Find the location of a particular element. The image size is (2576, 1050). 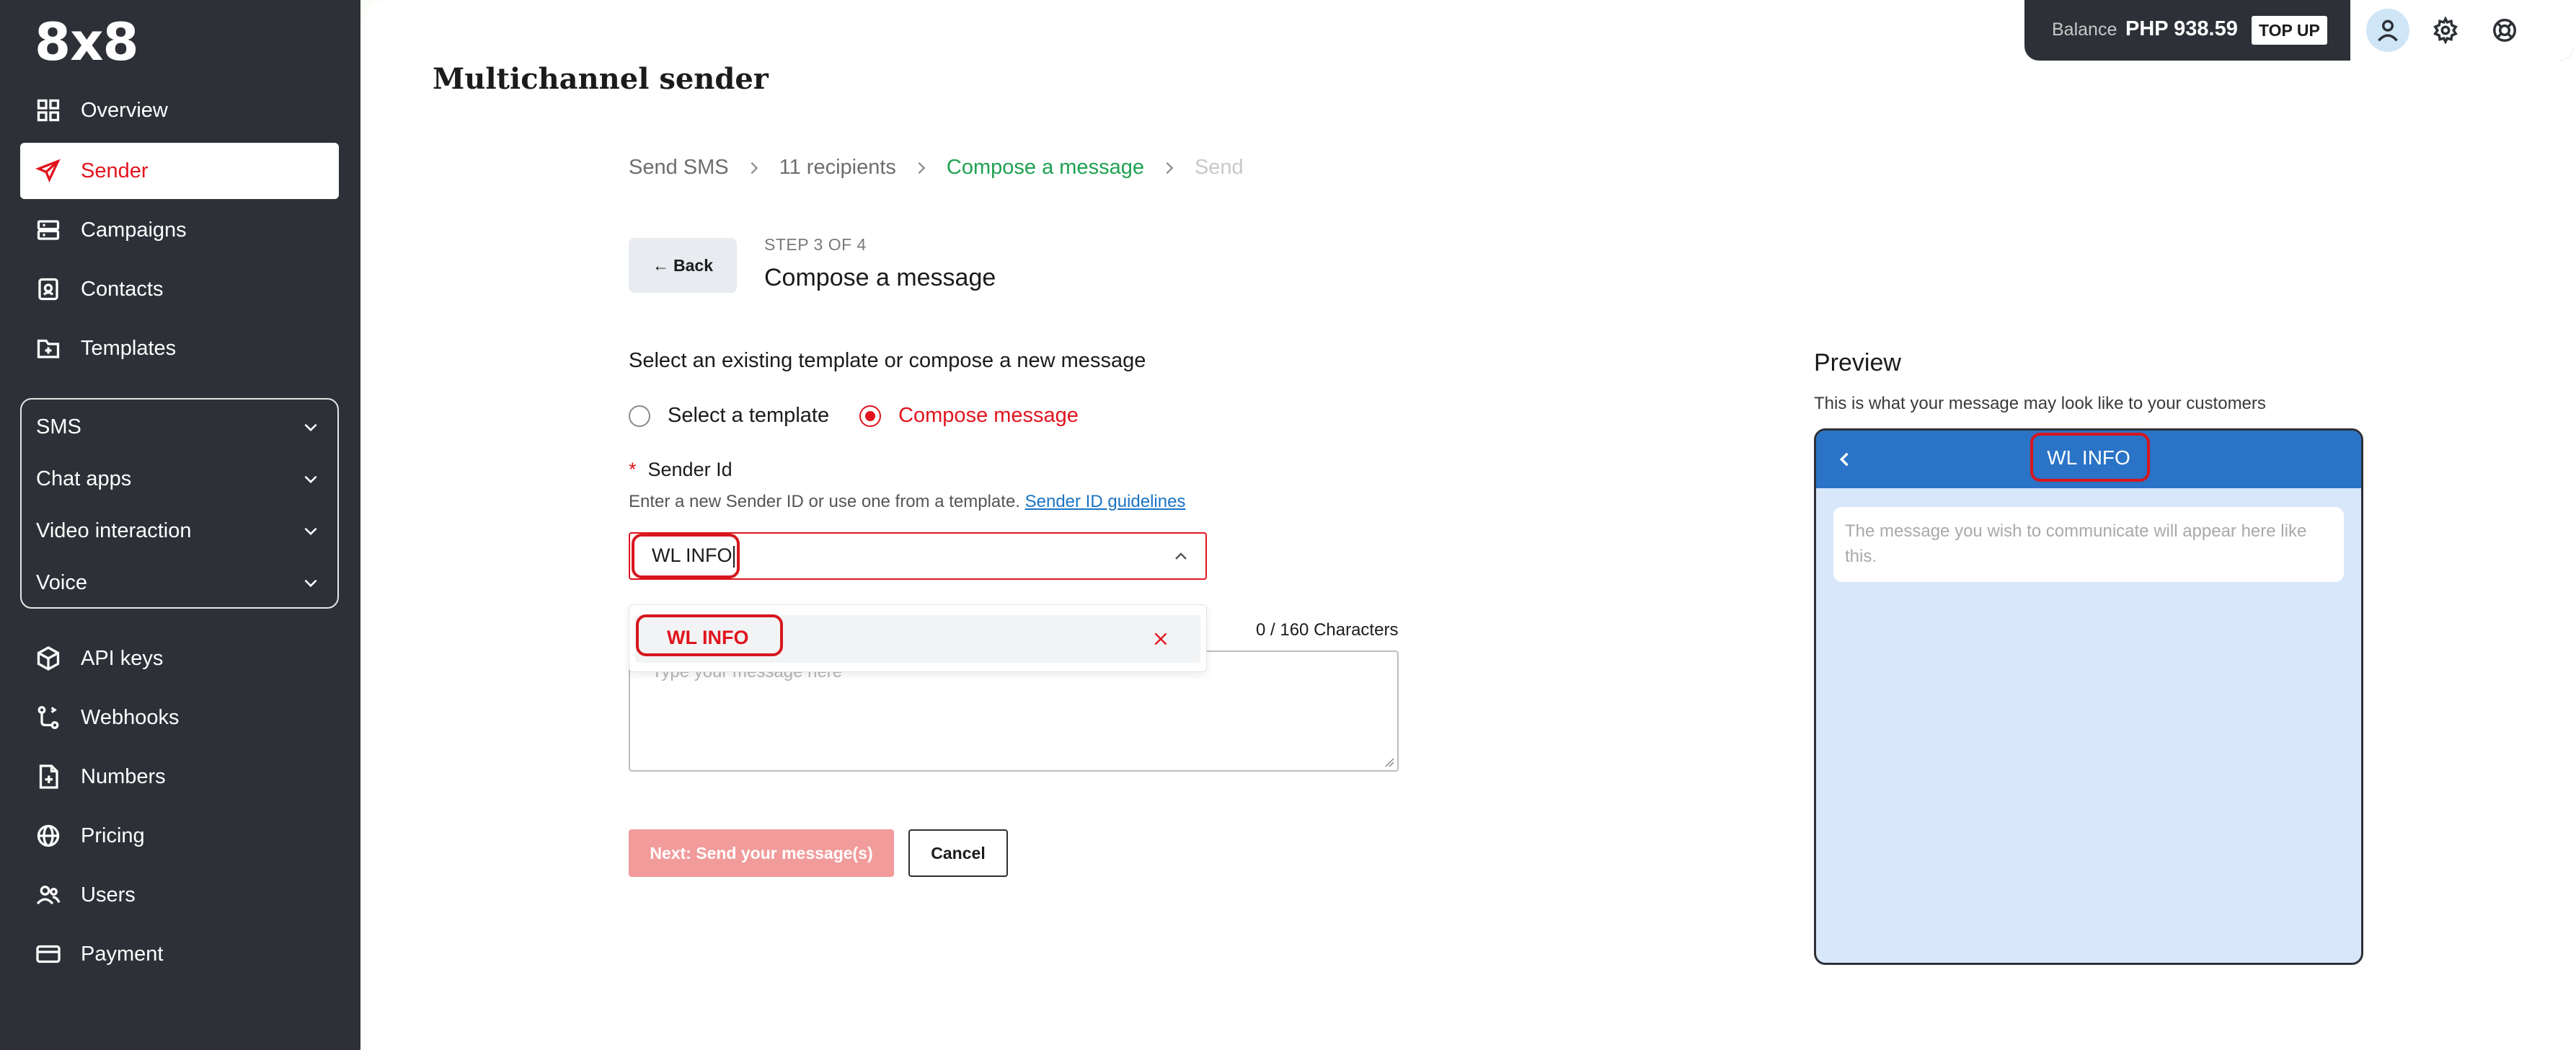

numbers-icon is located at coordinates (48, 776).